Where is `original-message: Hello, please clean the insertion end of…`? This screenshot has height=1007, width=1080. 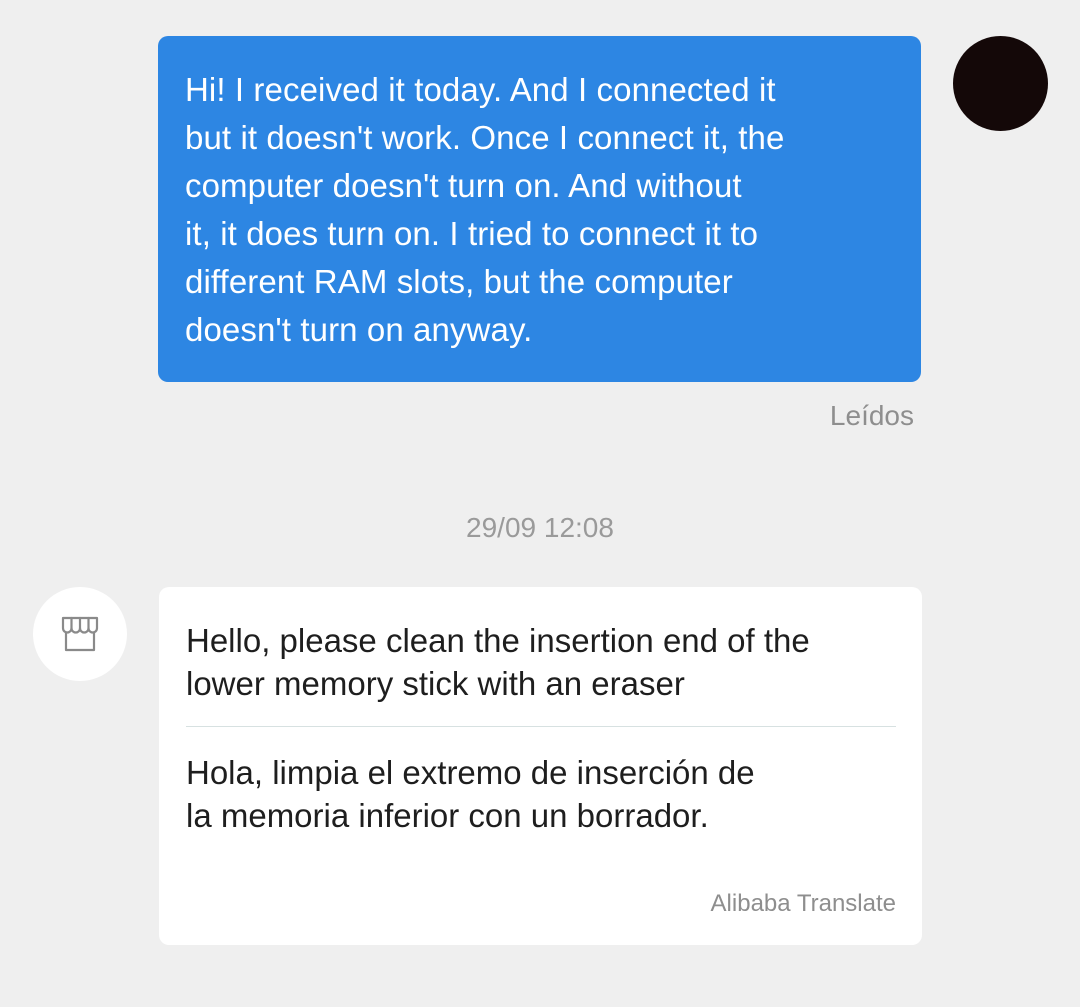 original-message: Hello, please clean the insertion end of… is located at coordinates (541, 662).